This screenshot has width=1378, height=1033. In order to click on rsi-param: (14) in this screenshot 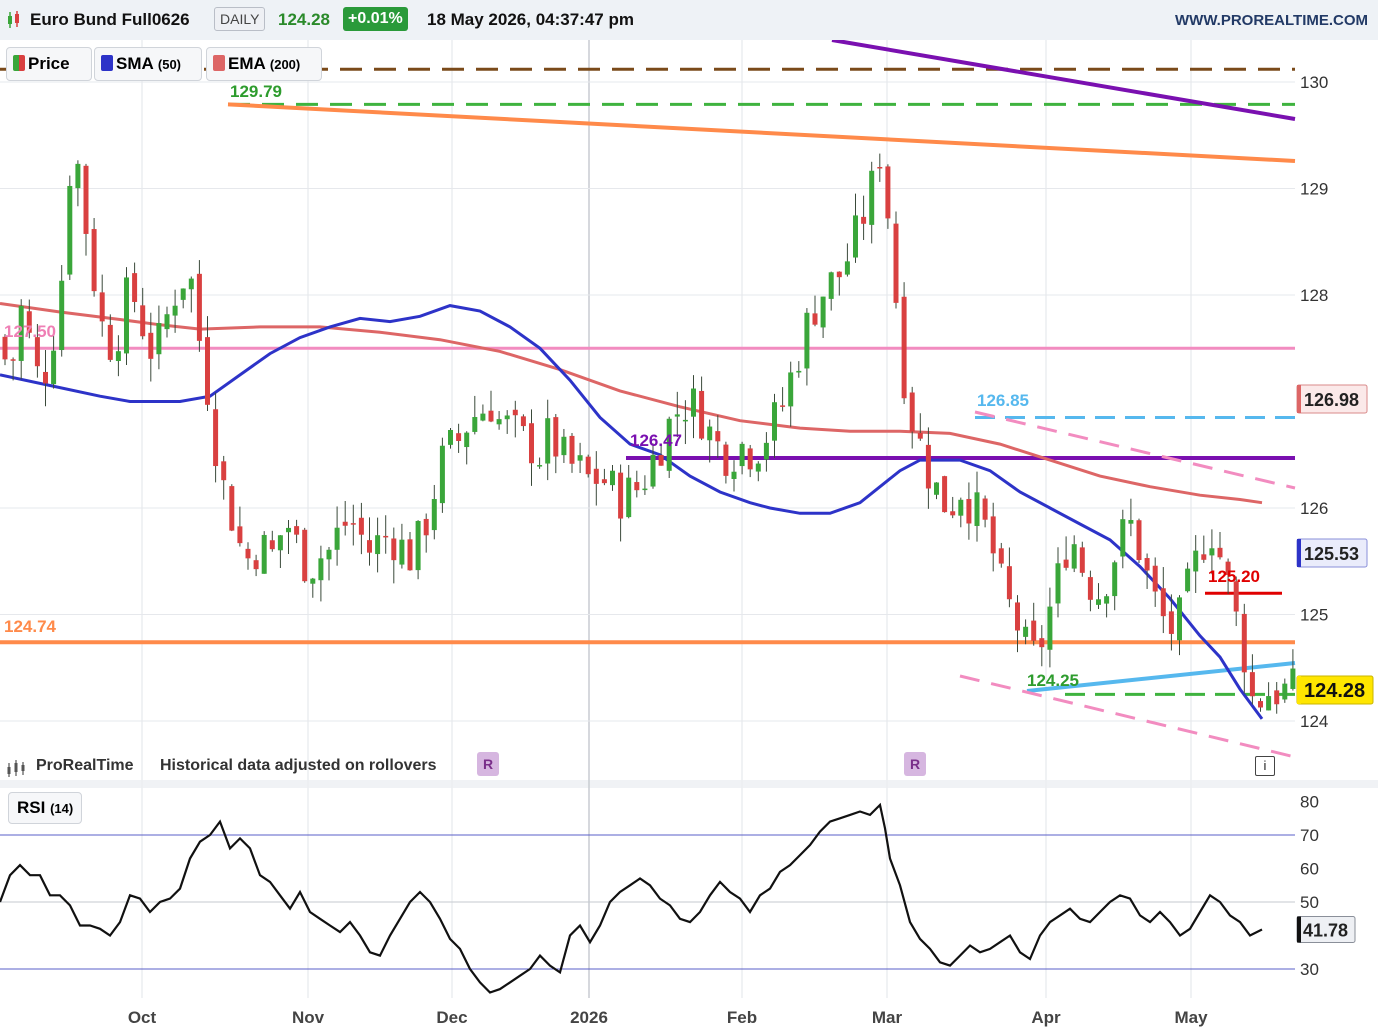, I will do `click(62, 808)`.